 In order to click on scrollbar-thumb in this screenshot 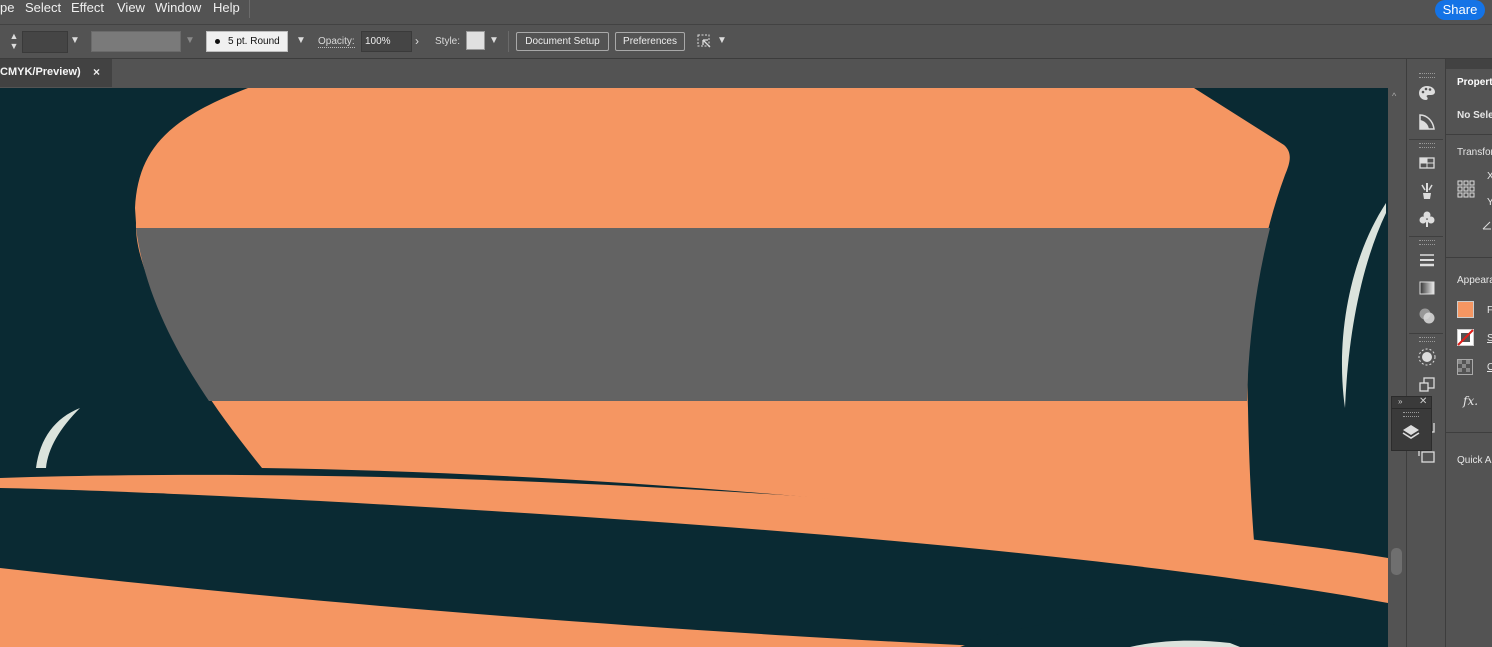, I will do `click(1396, 561)`.